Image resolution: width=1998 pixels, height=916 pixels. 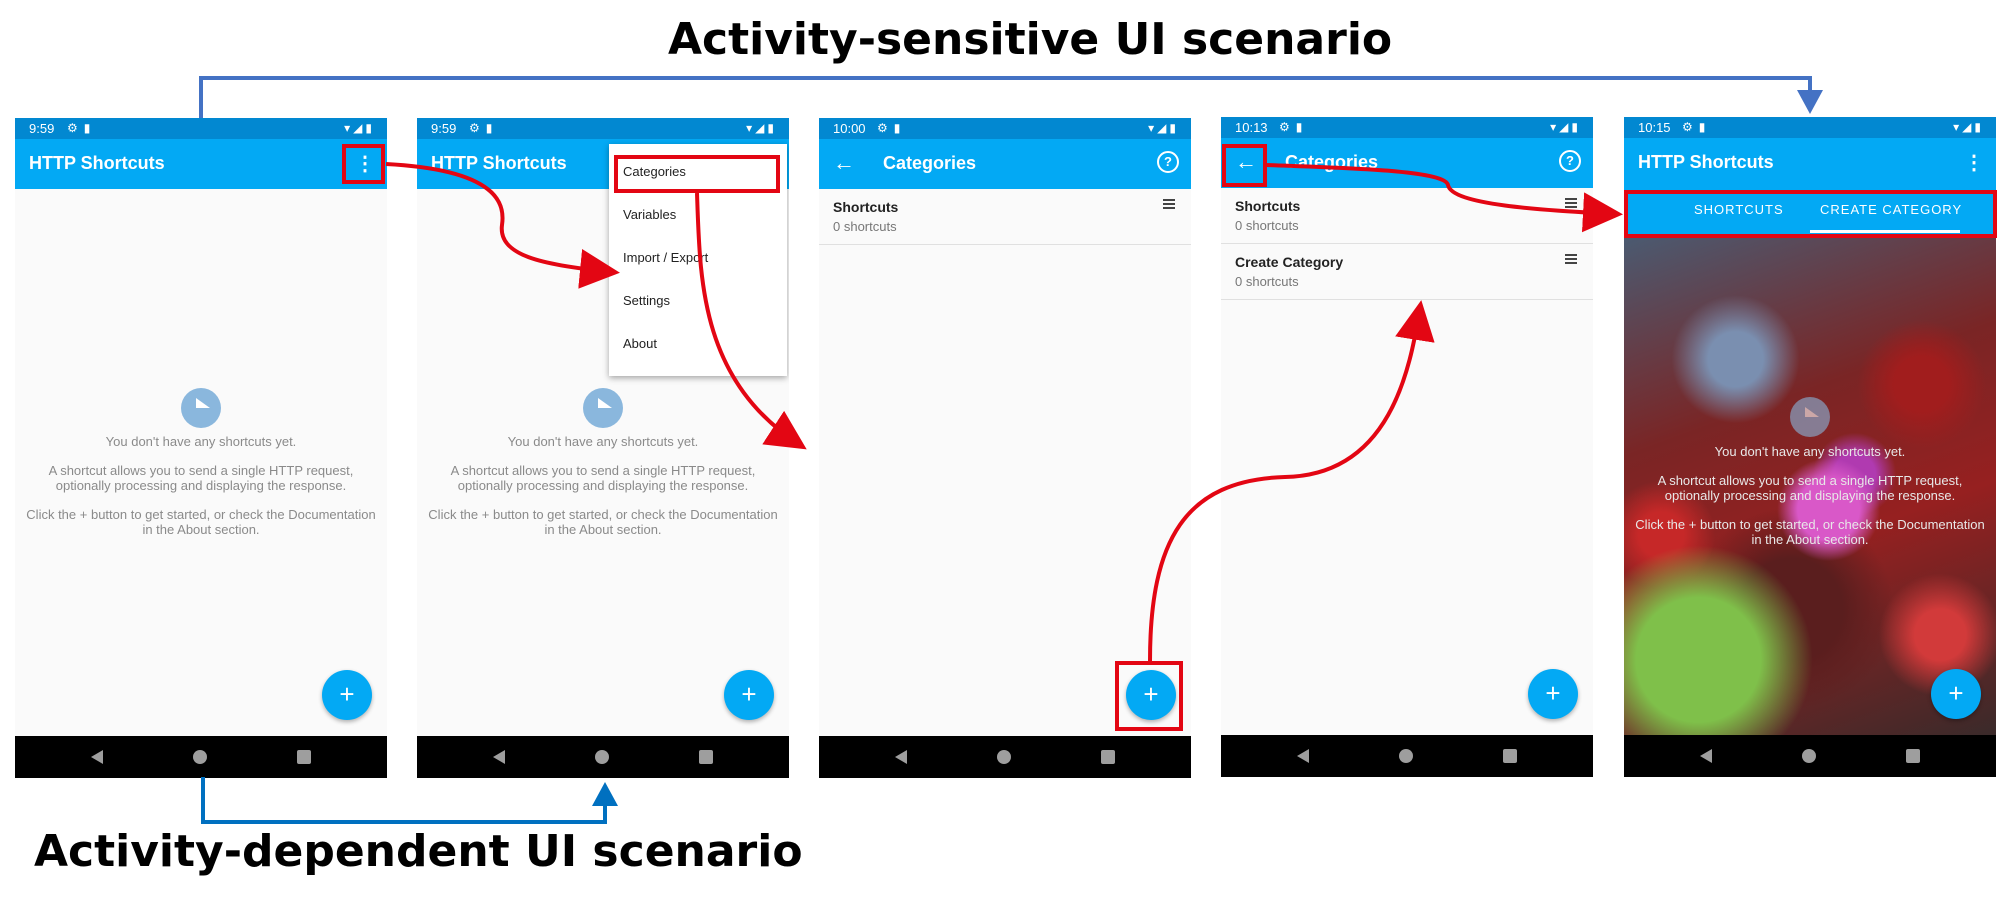 What do you see at coordinates (1291, 481) in the screenshot?
I see `red-arrow-fab-to-new-category` at bounding box center [1291, 481].